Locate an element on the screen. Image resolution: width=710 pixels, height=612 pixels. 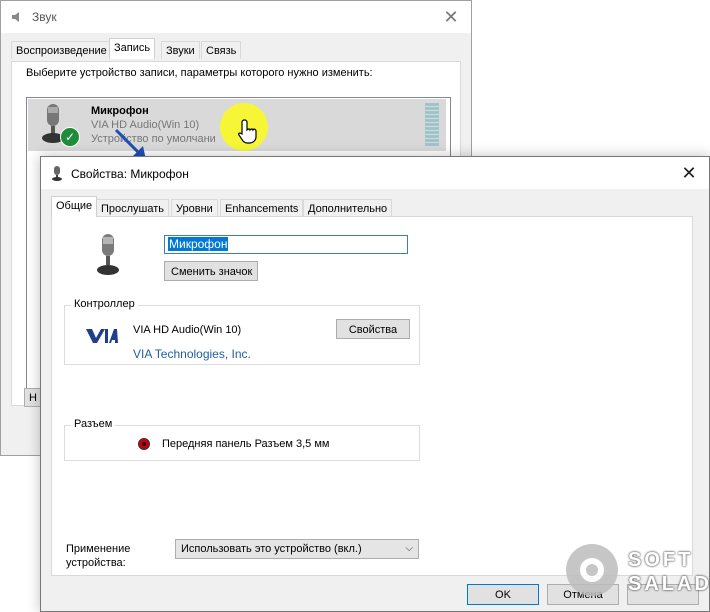
tab-playback: Воспроизведение is located at coordinates (61, 50).